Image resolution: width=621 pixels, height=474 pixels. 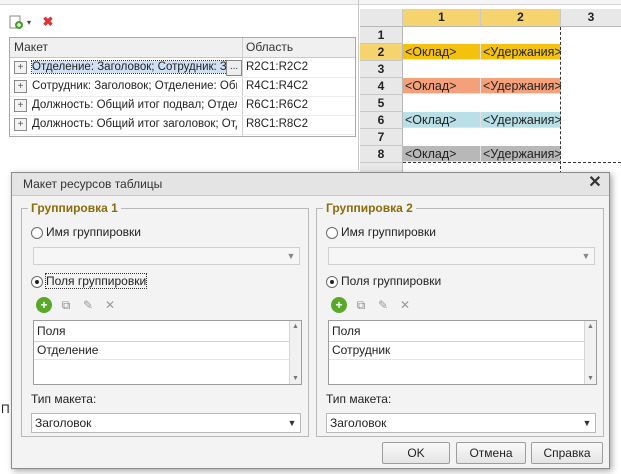 I want to click on dialog-titlebar: Макет ресурсов таблицы ✕, so click(x=310, y=184).